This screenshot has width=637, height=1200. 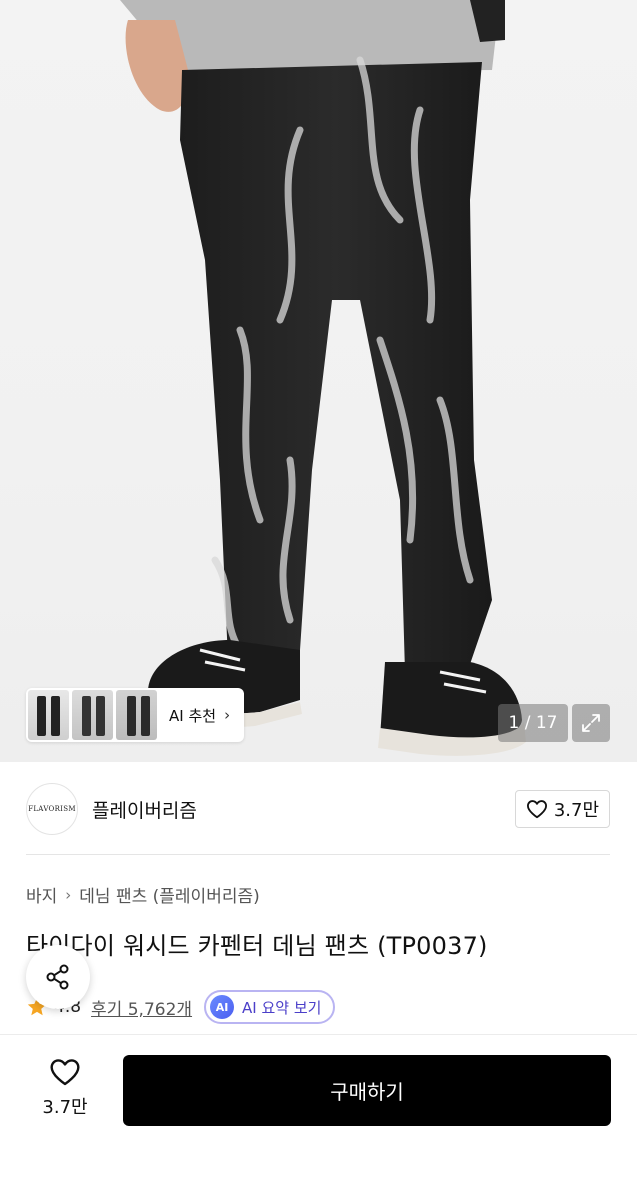 I want to click on image-counter: 1 / 17, so click(x=533, y=723).